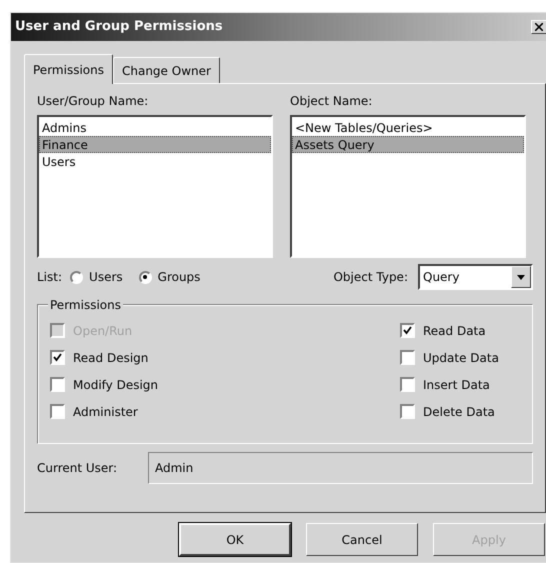 The width and height of the screenshot is (546, 563). Describe the element at coordinates (155, 161) in the screenshot. I see `list-item: Users` at that location.